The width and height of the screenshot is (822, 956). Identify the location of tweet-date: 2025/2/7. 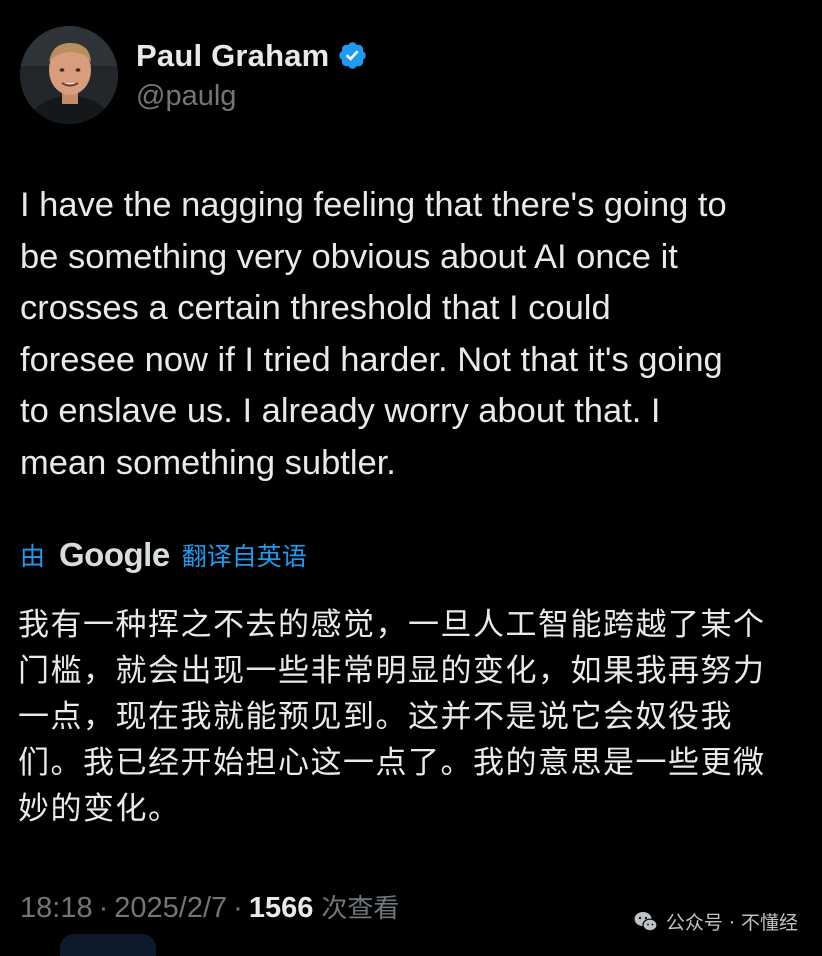
(170, 908).